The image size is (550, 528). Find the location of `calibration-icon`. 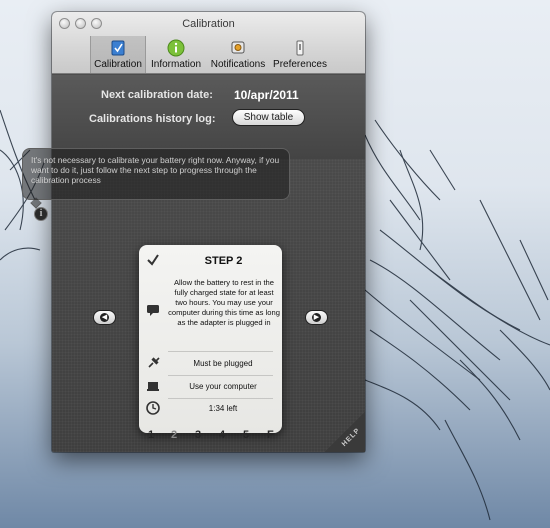

calibration-icon is located at coordinates (118, 48).